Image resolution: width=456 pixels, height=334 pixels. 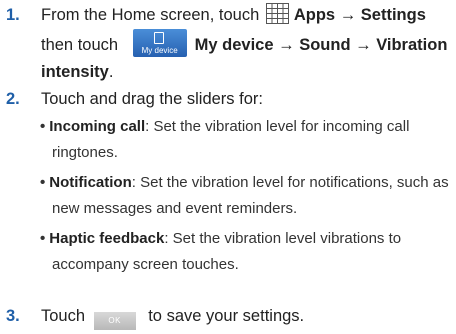 What do you see at coordinates (13, 99) in the screenshot?
I see `step-number: 2.` at bounding box center [13, 99].